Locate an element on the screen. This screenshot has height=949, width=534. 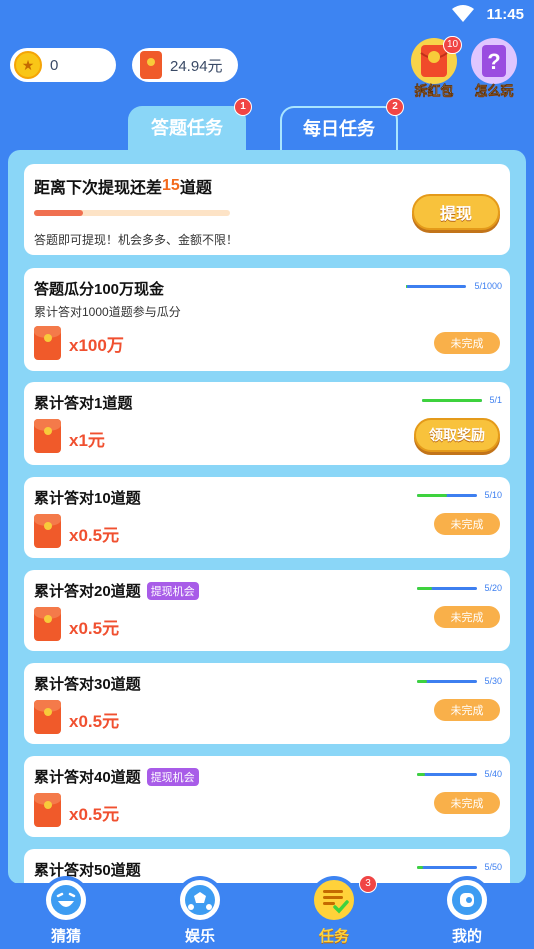
claim-reward-button: 领取奖励 is located at coordinates (457, 435).